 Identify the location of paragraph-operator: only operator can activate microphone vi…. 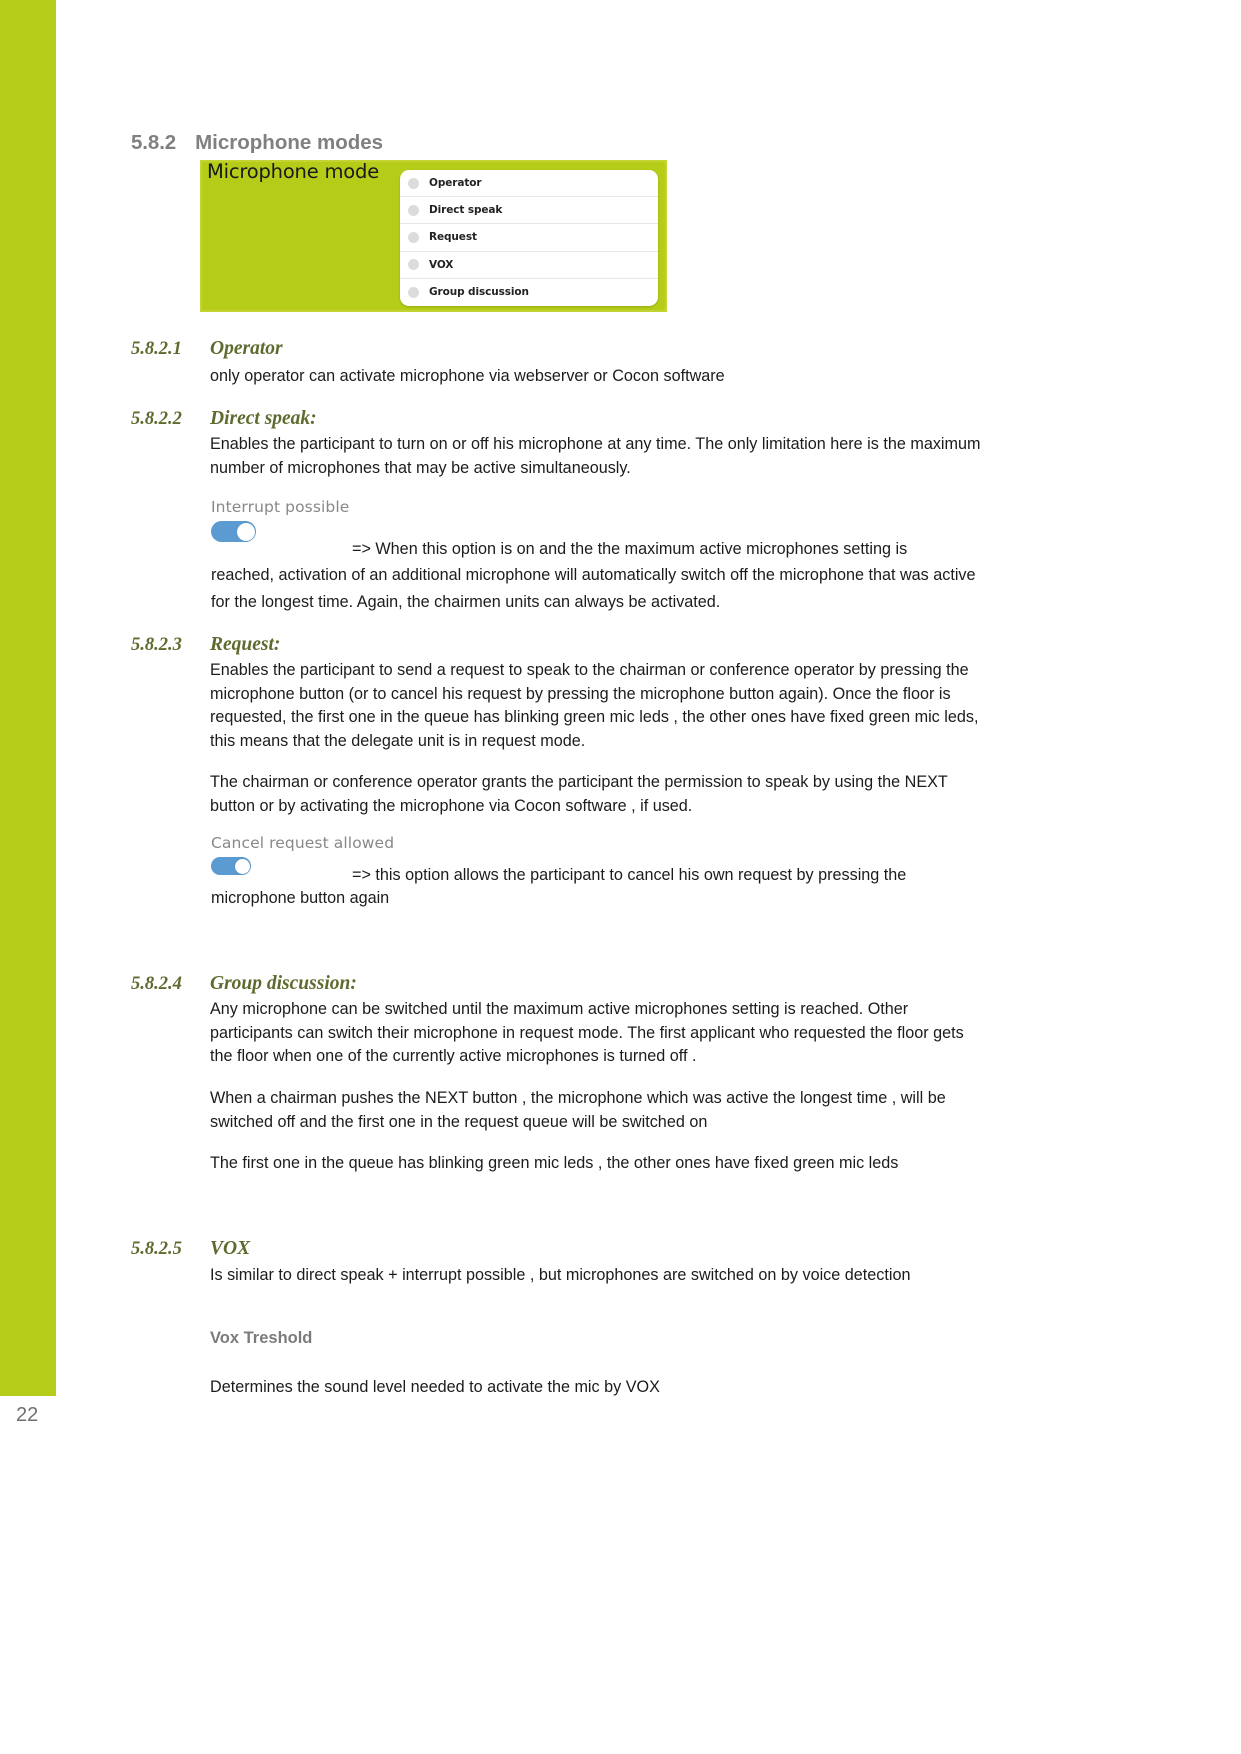
(467, 376).